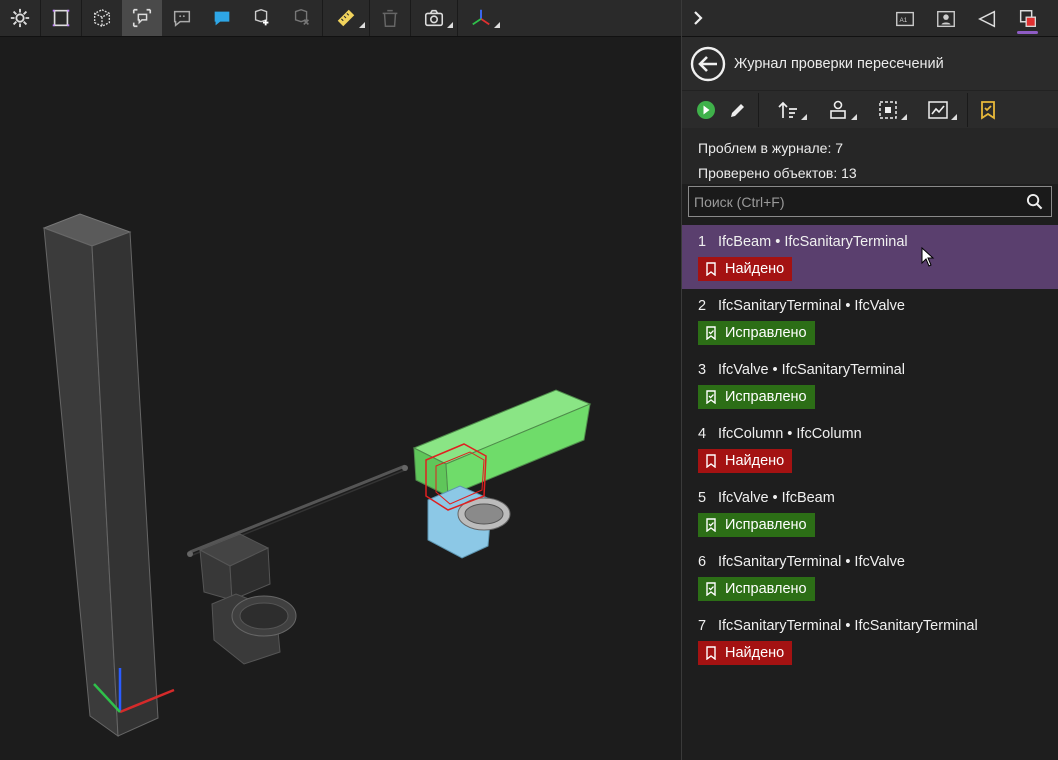  Describe the element at coordinates (247, 599) in the screenshot. I see `ifc-sanitary-terminal-grey` at that location.